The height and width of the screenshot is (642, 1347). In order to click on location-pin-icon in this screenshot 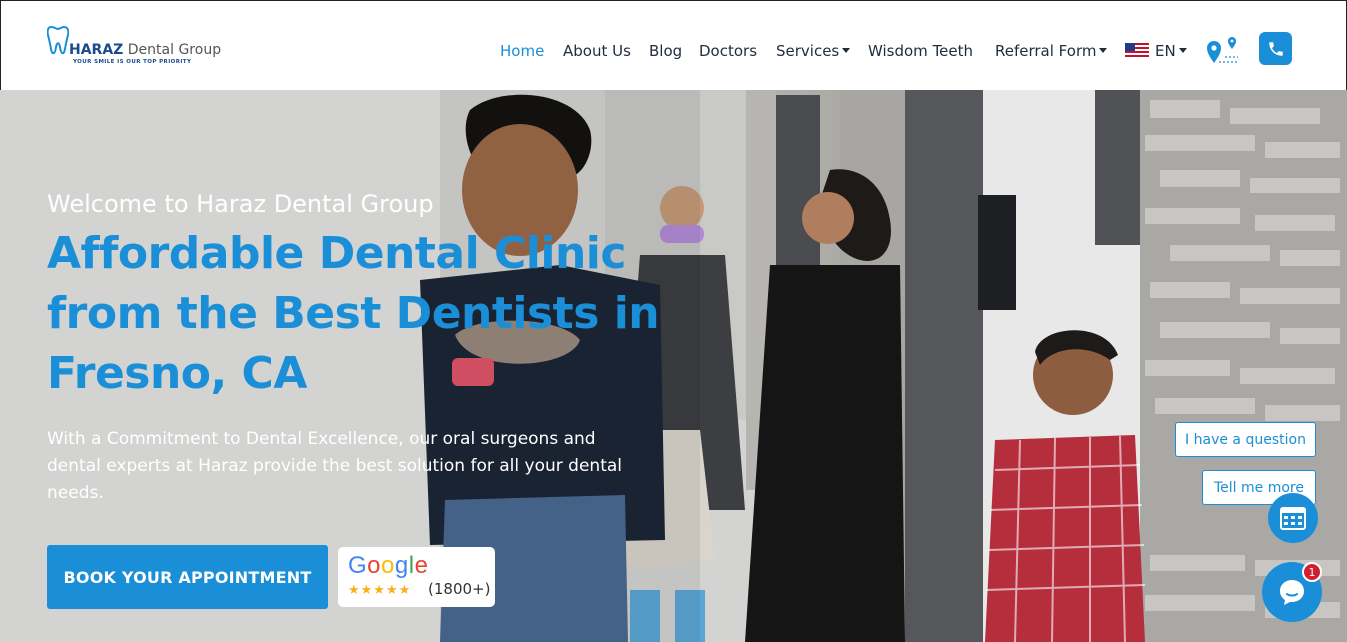, I will do `click(1222, 50)`.